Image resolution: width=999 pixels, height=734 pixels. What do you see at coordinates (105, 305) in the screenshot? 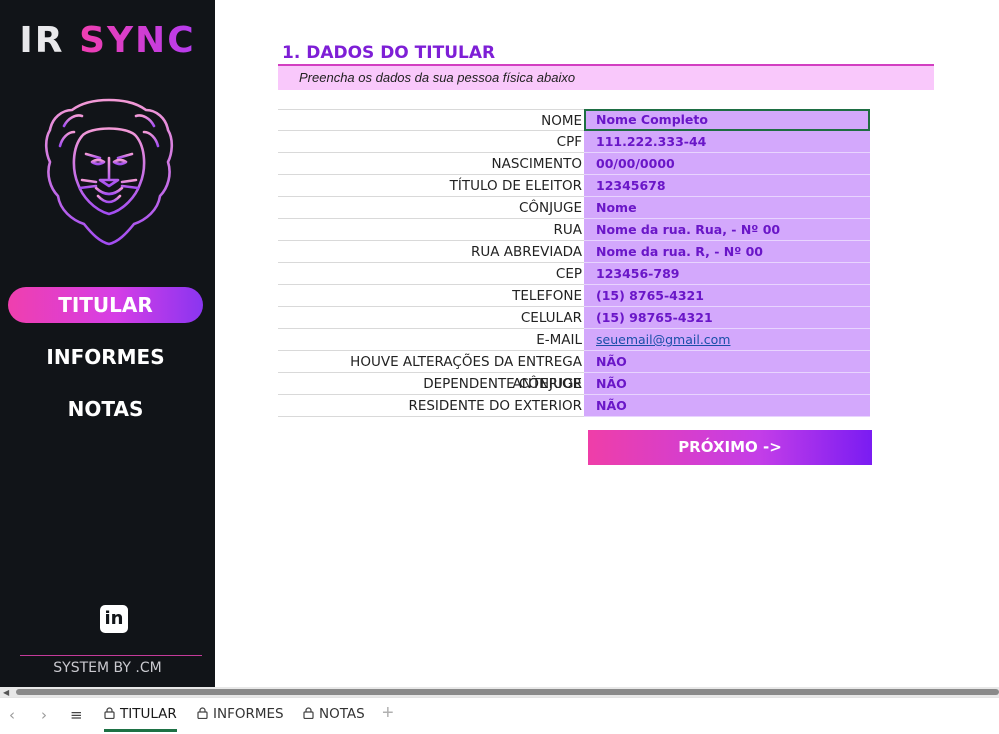
I see `nav-titular: TITULAR` at bounding box center [105, 305].